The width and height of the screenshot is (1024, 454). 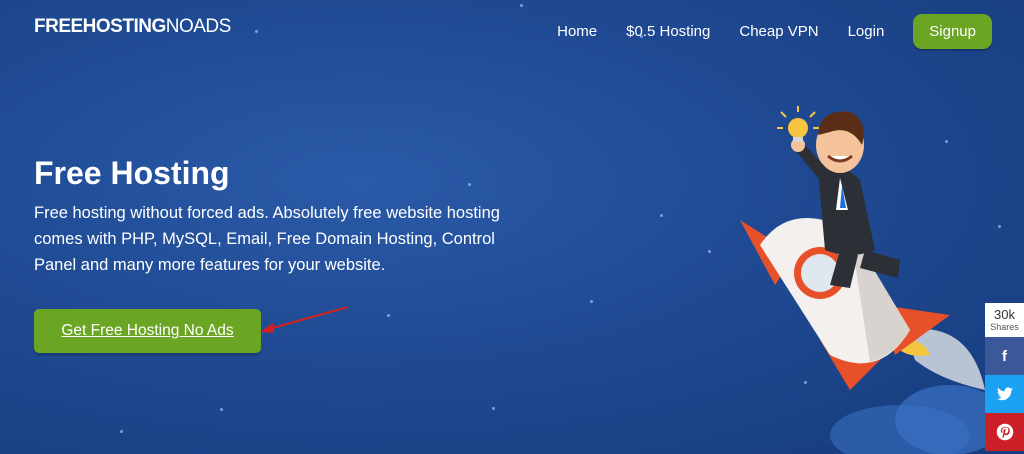 What do you see at coordinates (132, 173) in the screenshot?
I see `hero-title: Free Hosting` at bounding box center [132, 173].